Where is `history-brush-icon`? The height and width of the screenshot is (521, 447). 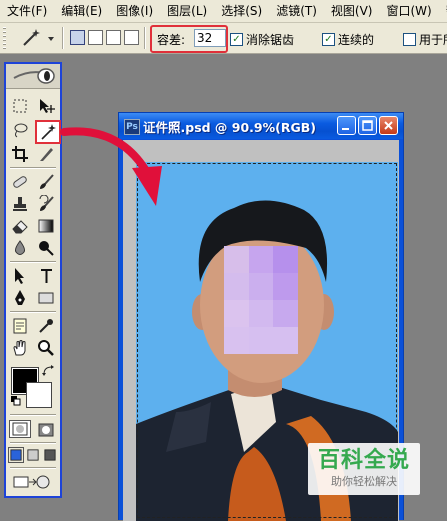
history-brush-icon is located at coordinates (46, 203).